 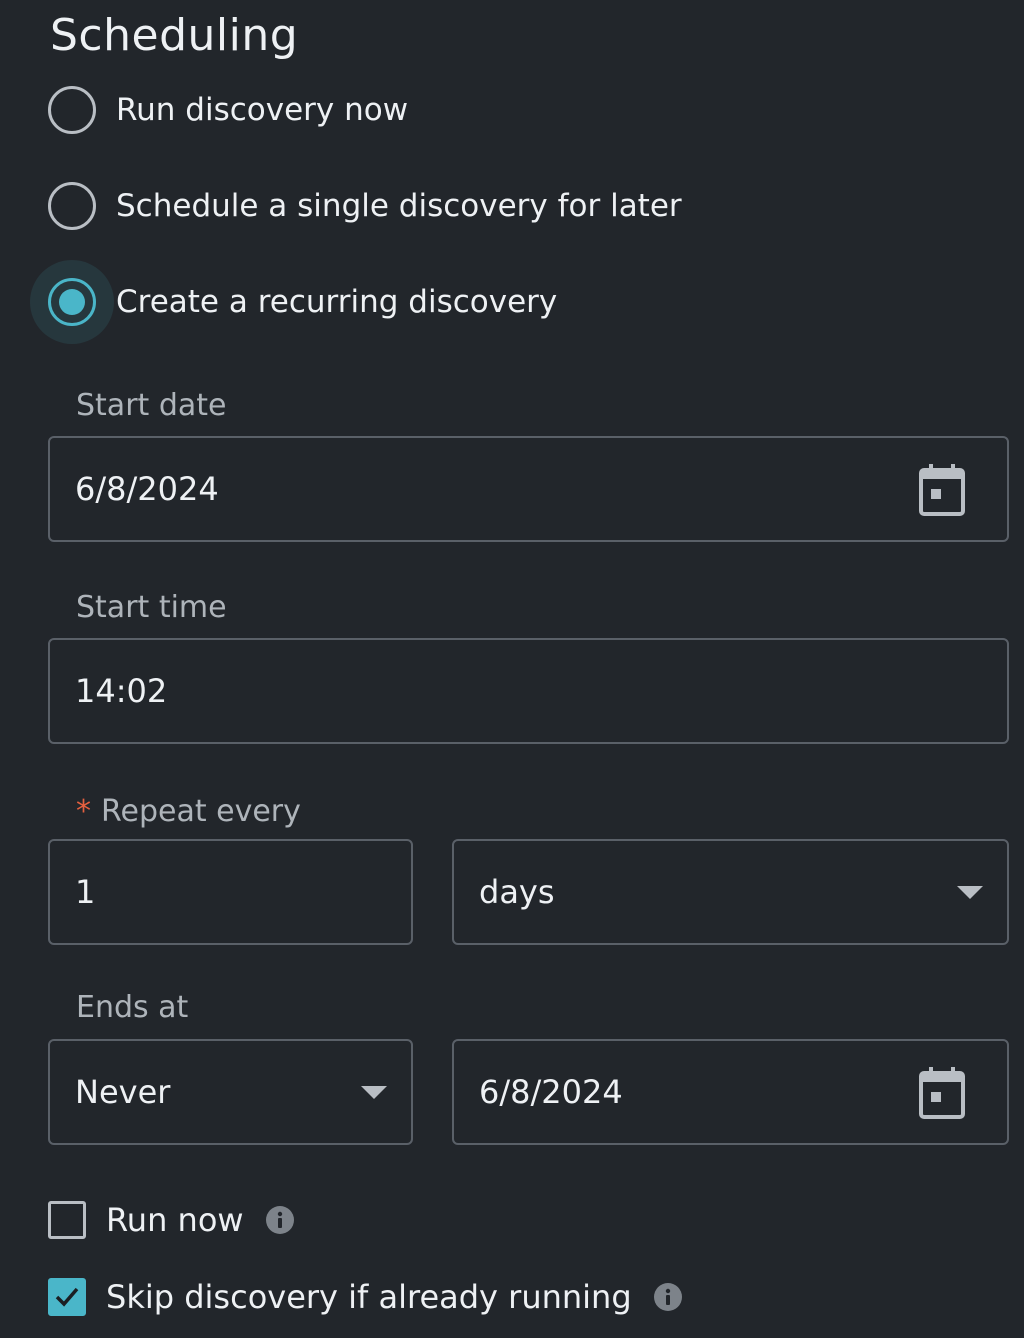 I want to click on required-marker: *, so click(x=83, y=811).